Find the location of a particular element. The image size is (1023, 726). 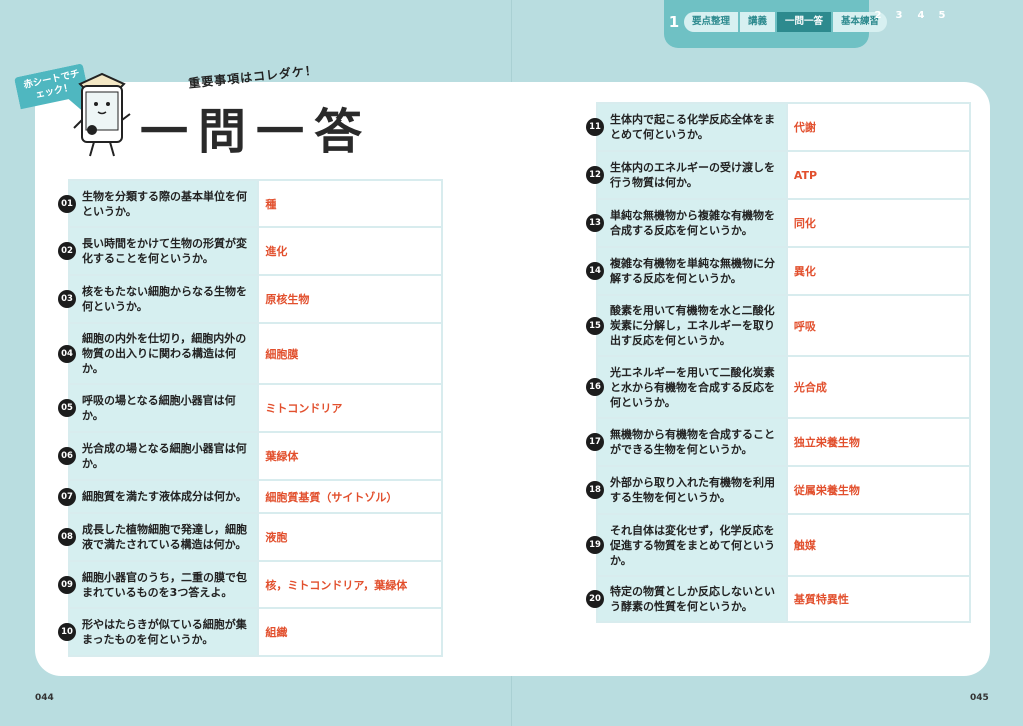

page-number-right: 045 is located at coordinates (979, 698).